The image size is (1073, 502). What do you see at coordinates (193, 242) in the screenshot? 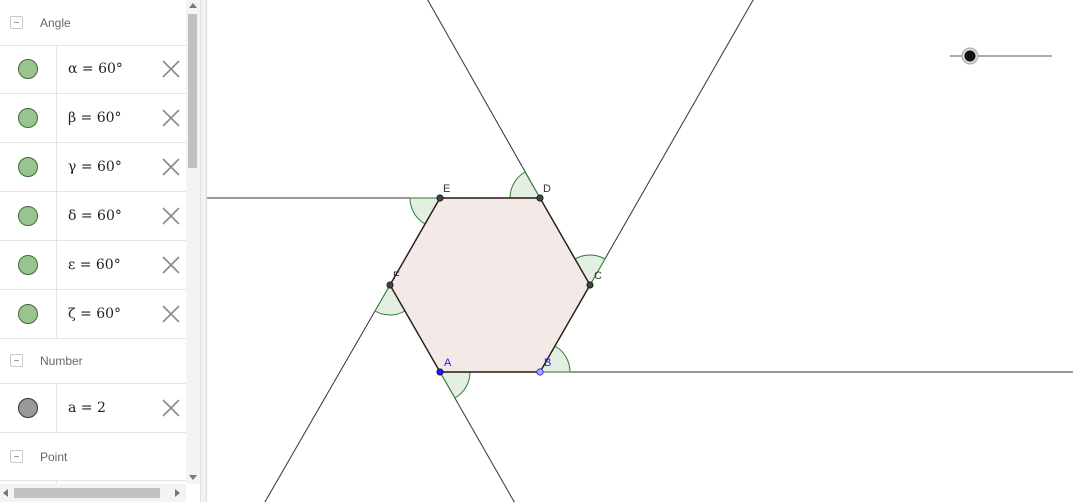
I see `vertical-scrollbar` at bounding box center [193, 242].